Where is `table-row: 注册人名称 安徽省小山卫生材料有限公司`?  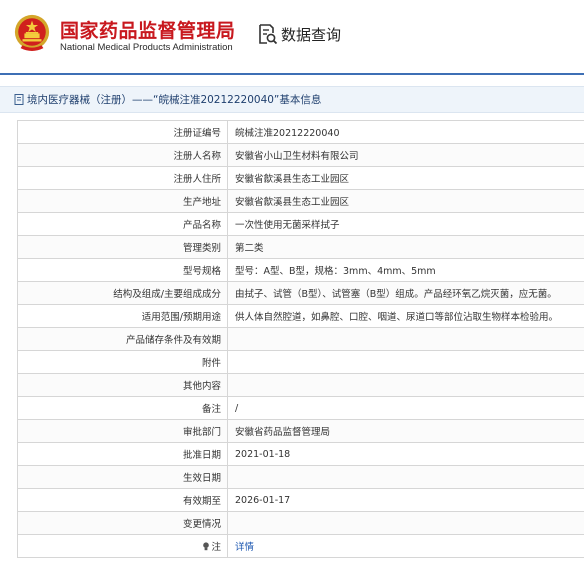 table-row: 注册人名称 安徽省小山卫生材料有限公司 is located at coordinates (300, 155).